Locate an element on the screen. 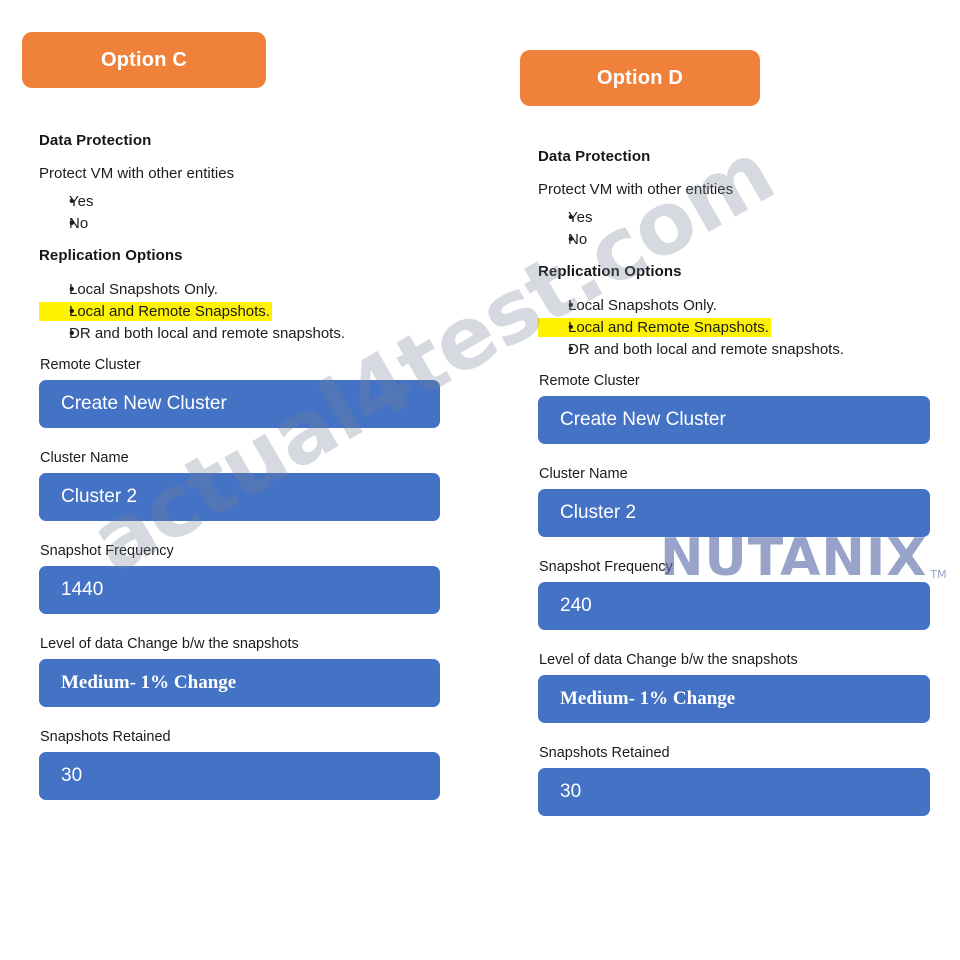 The height and width of the screenshot is (960, 960). snapshot-frequency-group: Snapshot Frequency 240 is located at coordinates (748, 594).